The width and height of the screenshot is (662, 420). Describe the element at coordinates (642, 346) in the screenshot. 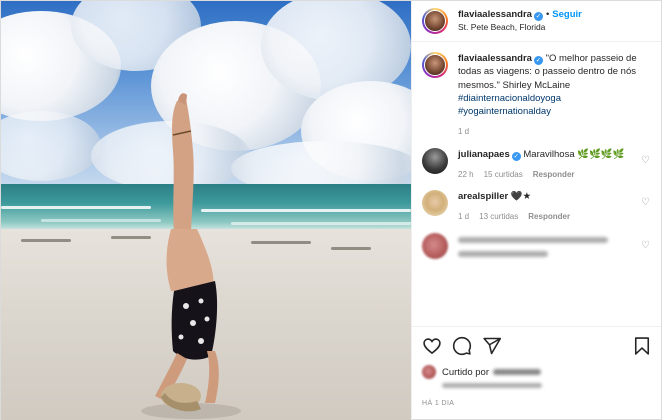

I see `bookmark-icon` at that location.